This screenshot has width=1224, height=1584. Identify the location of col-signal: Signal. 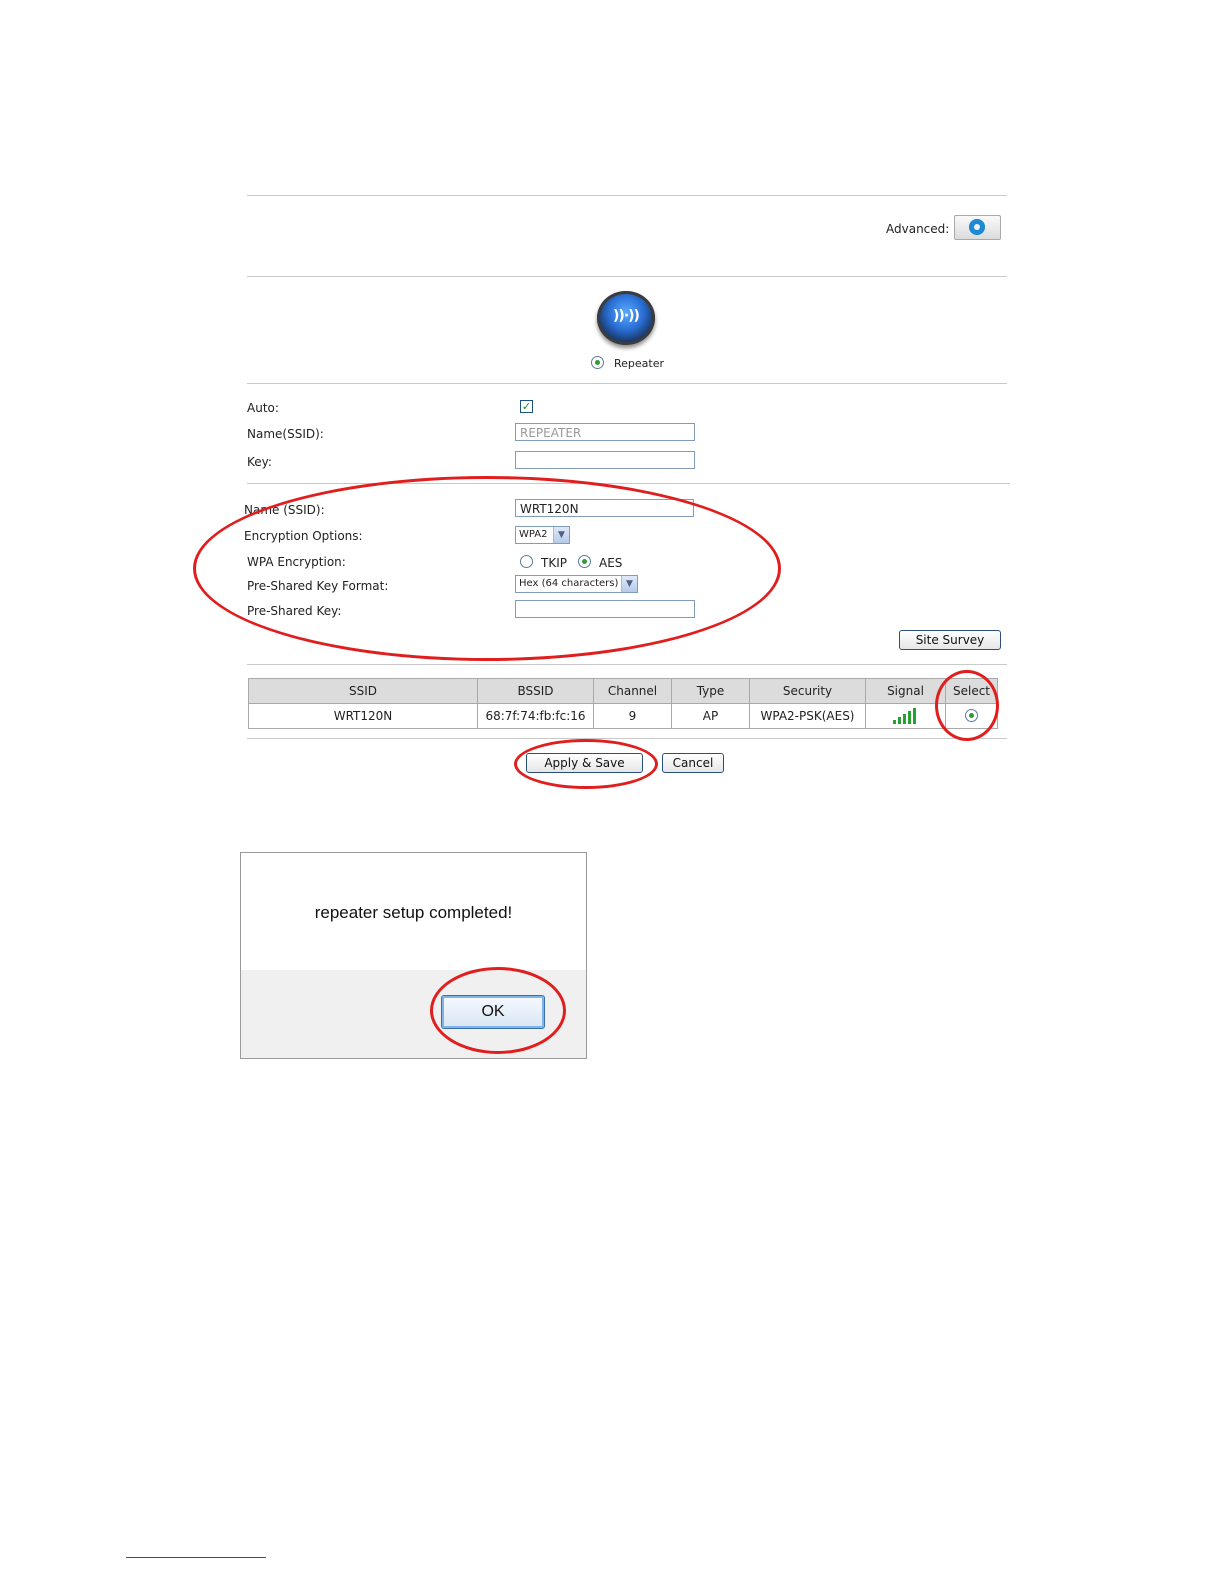
(905, 691).